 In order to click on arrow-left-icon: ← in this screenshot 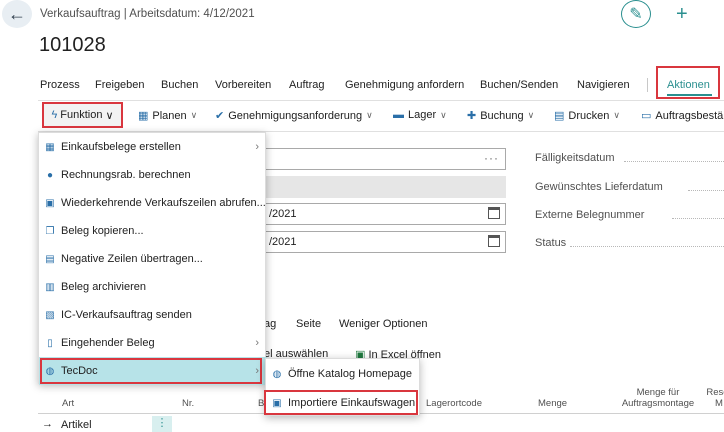, I will do `click(17, 13)`.